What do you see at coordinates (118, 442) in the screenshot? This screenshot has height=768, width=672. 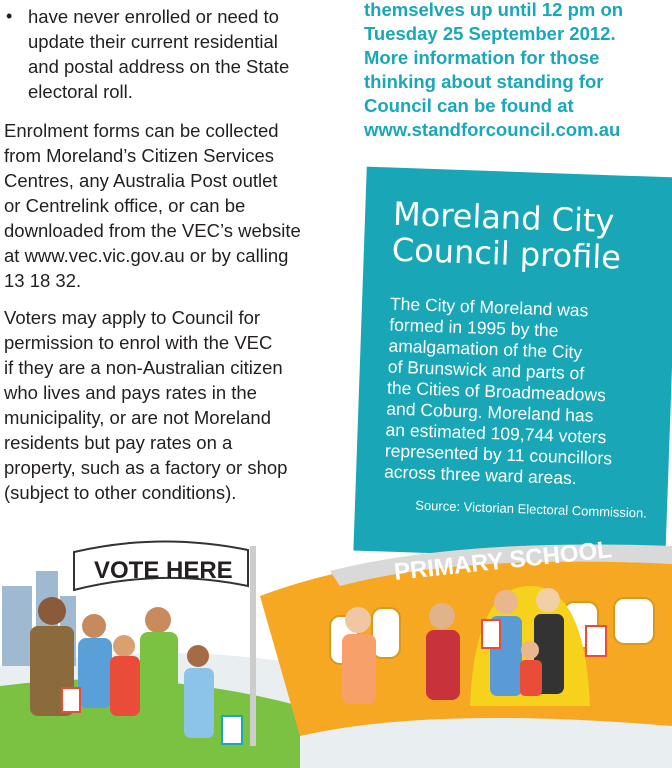 I see `paragraph-line: residents but pay rates on a` at bounding box center [118, 442].